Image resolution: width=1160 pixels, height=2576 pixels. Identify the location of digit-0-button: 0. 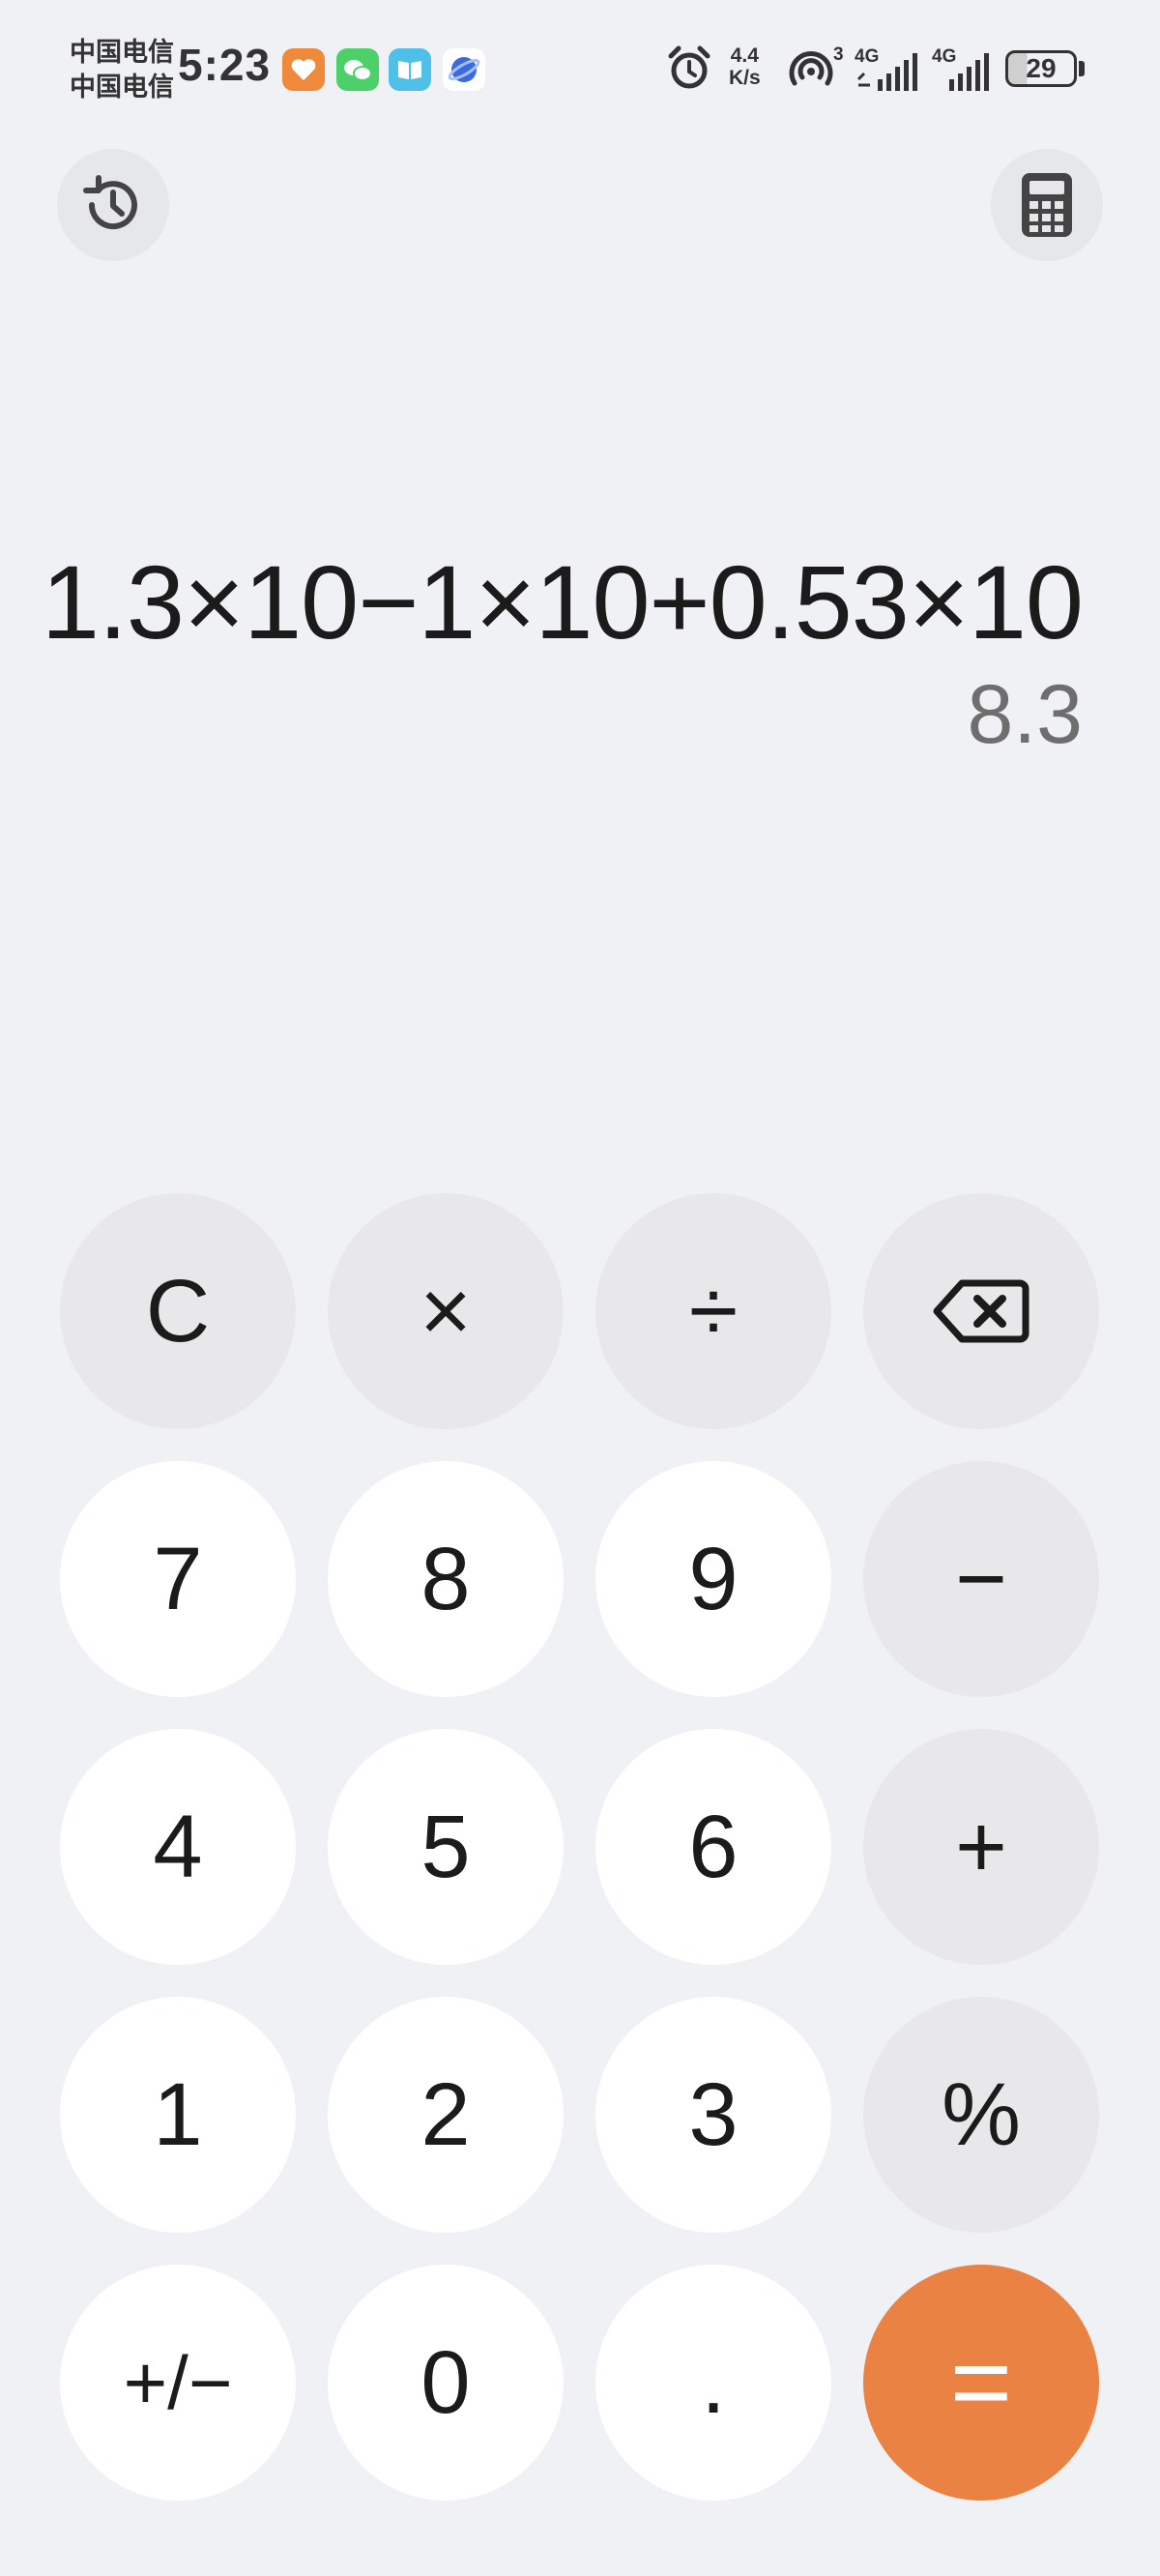
(446, 2383).